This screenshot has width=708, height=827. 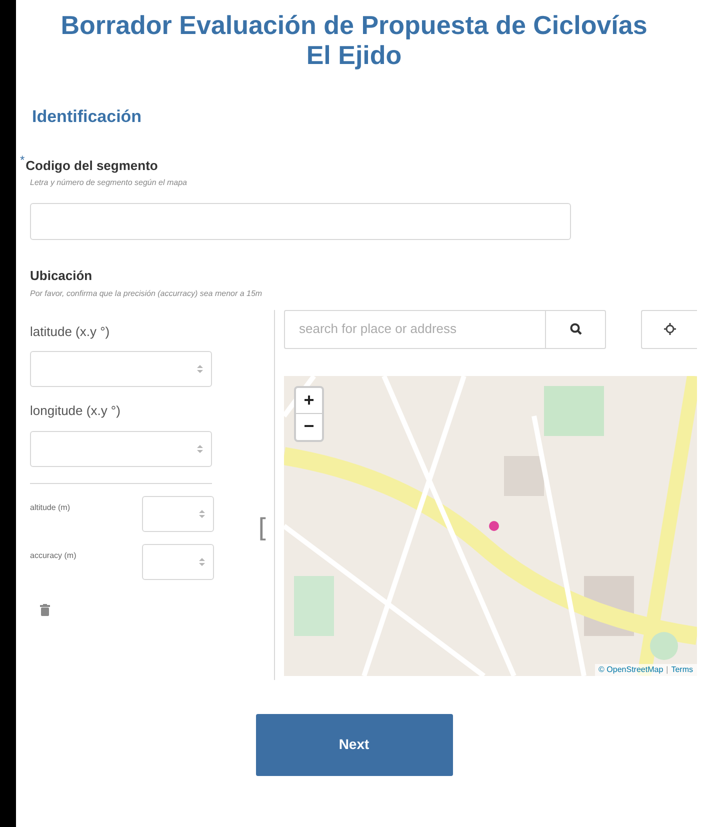 What do you see at coordinates (109, 183) in the screenshot?
I see `question-hint: Letra y número de segmento según el mapa` at bounding box center [109, 183].